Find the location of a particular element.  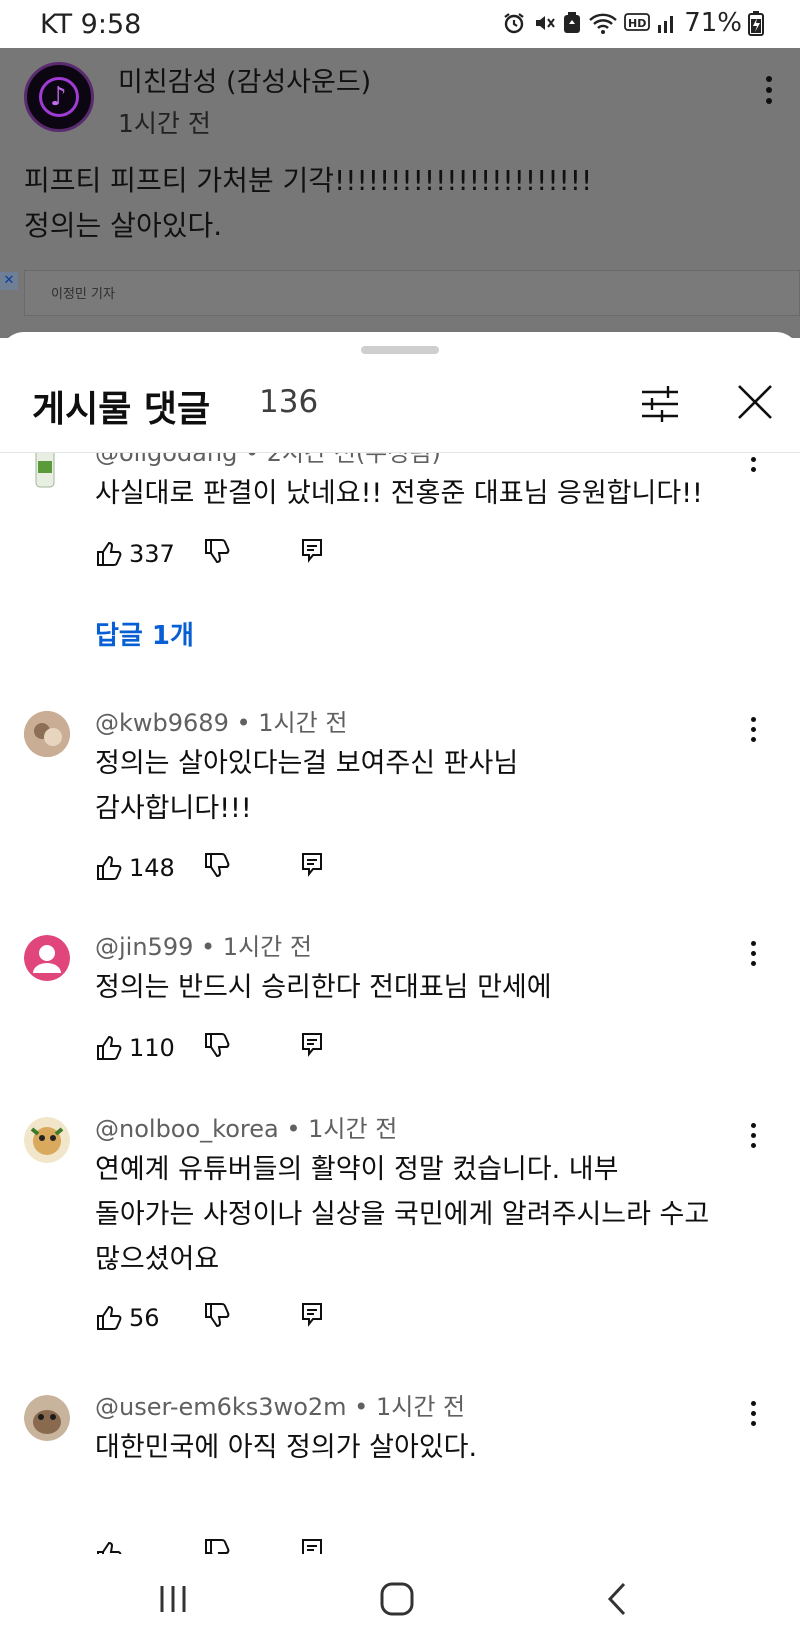

comment-actions: 148 is located at coordinates (208, 868).